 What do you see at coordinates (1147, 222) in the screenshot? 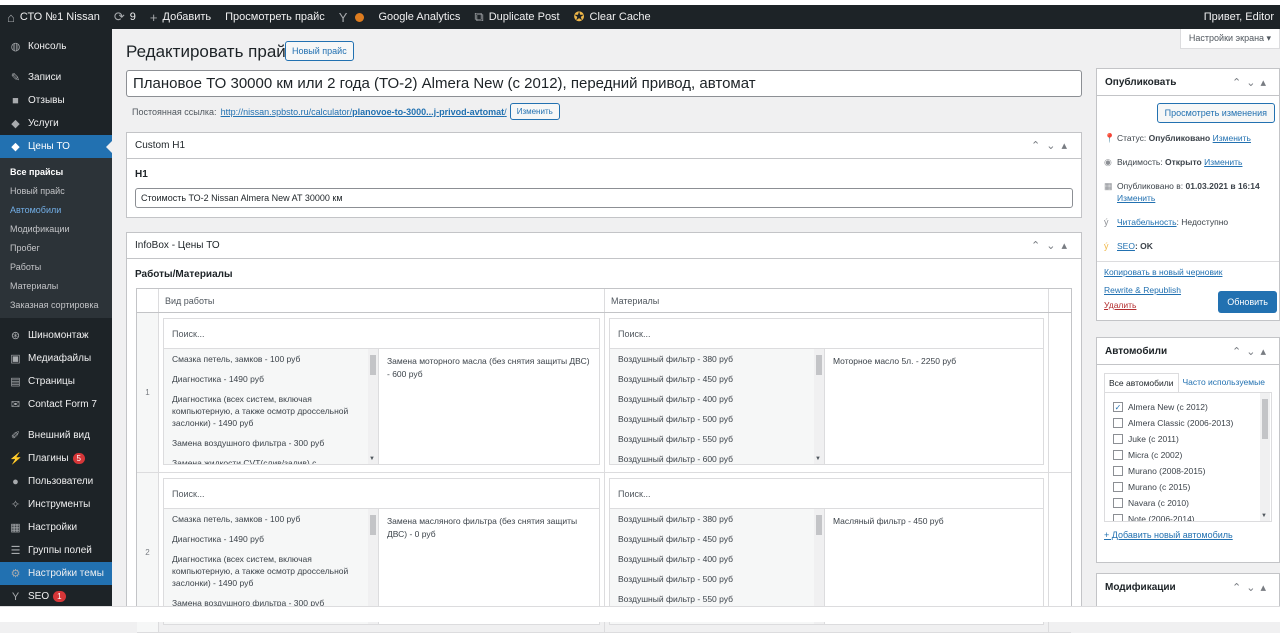
I see `readability-link: Читабельность` at bounding box center [1147, 222].